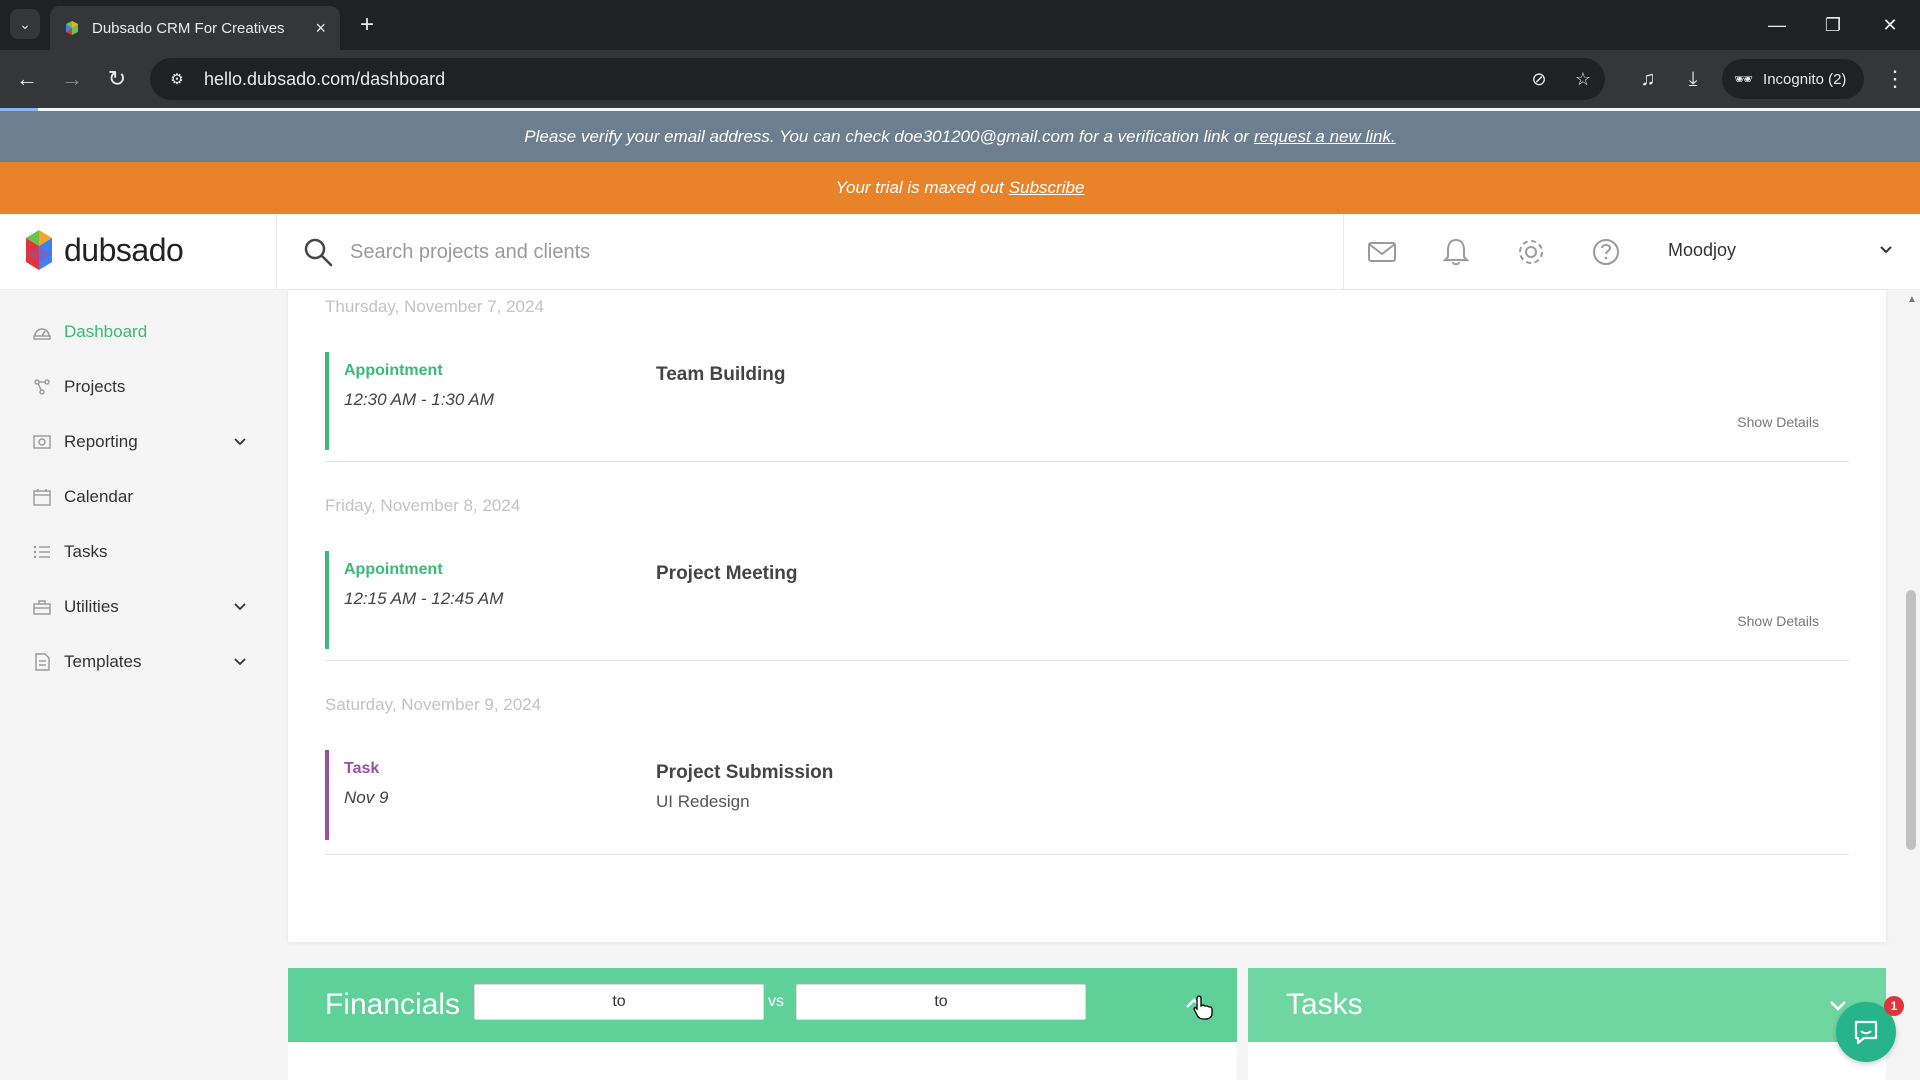  Describe the element at coordinates (919, 187) in the screenshot. I see `trial-text: Your trial is maxed out` at that location.